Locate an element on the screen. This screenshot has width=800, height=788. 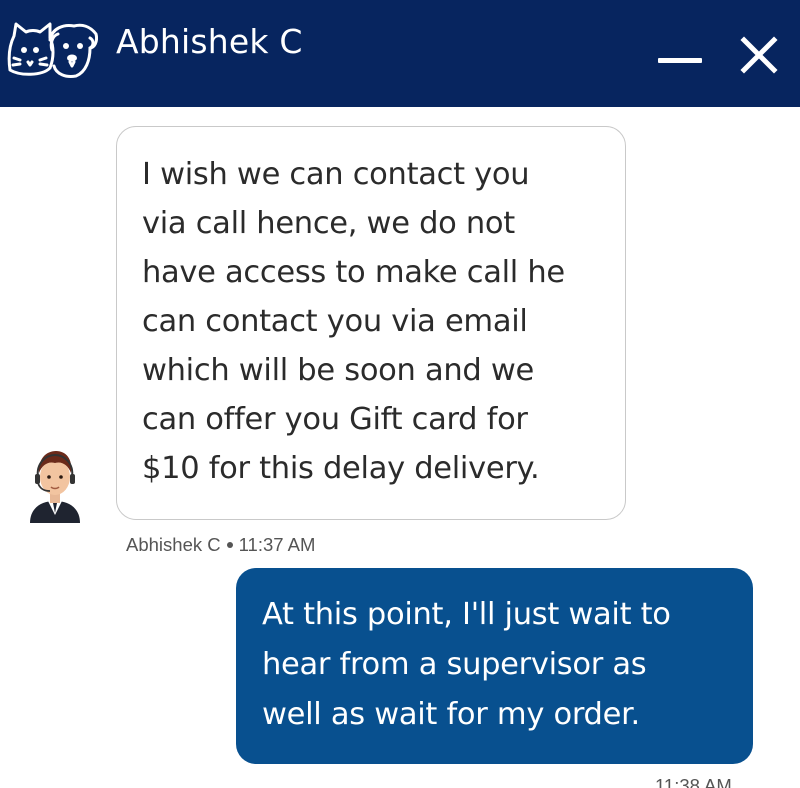
message-timestamp: 11:37 AM is located at coordinates (277, 544).